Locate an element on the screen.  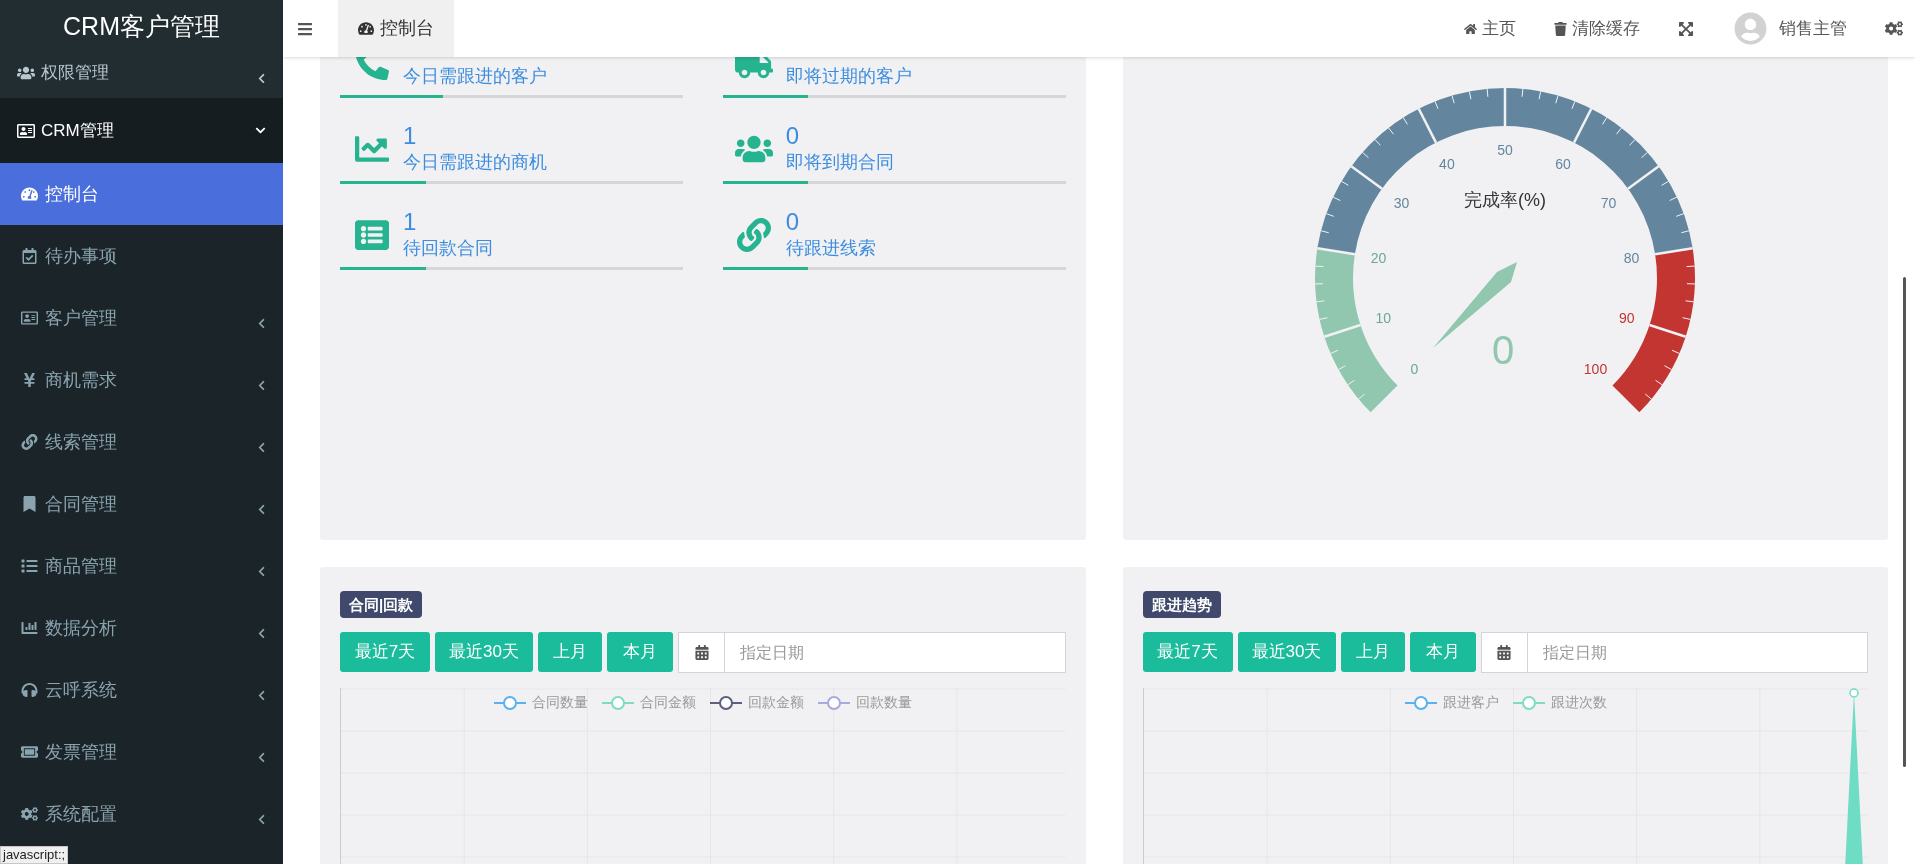
item-label: 数据分析 is located at coordinates (81, 628).